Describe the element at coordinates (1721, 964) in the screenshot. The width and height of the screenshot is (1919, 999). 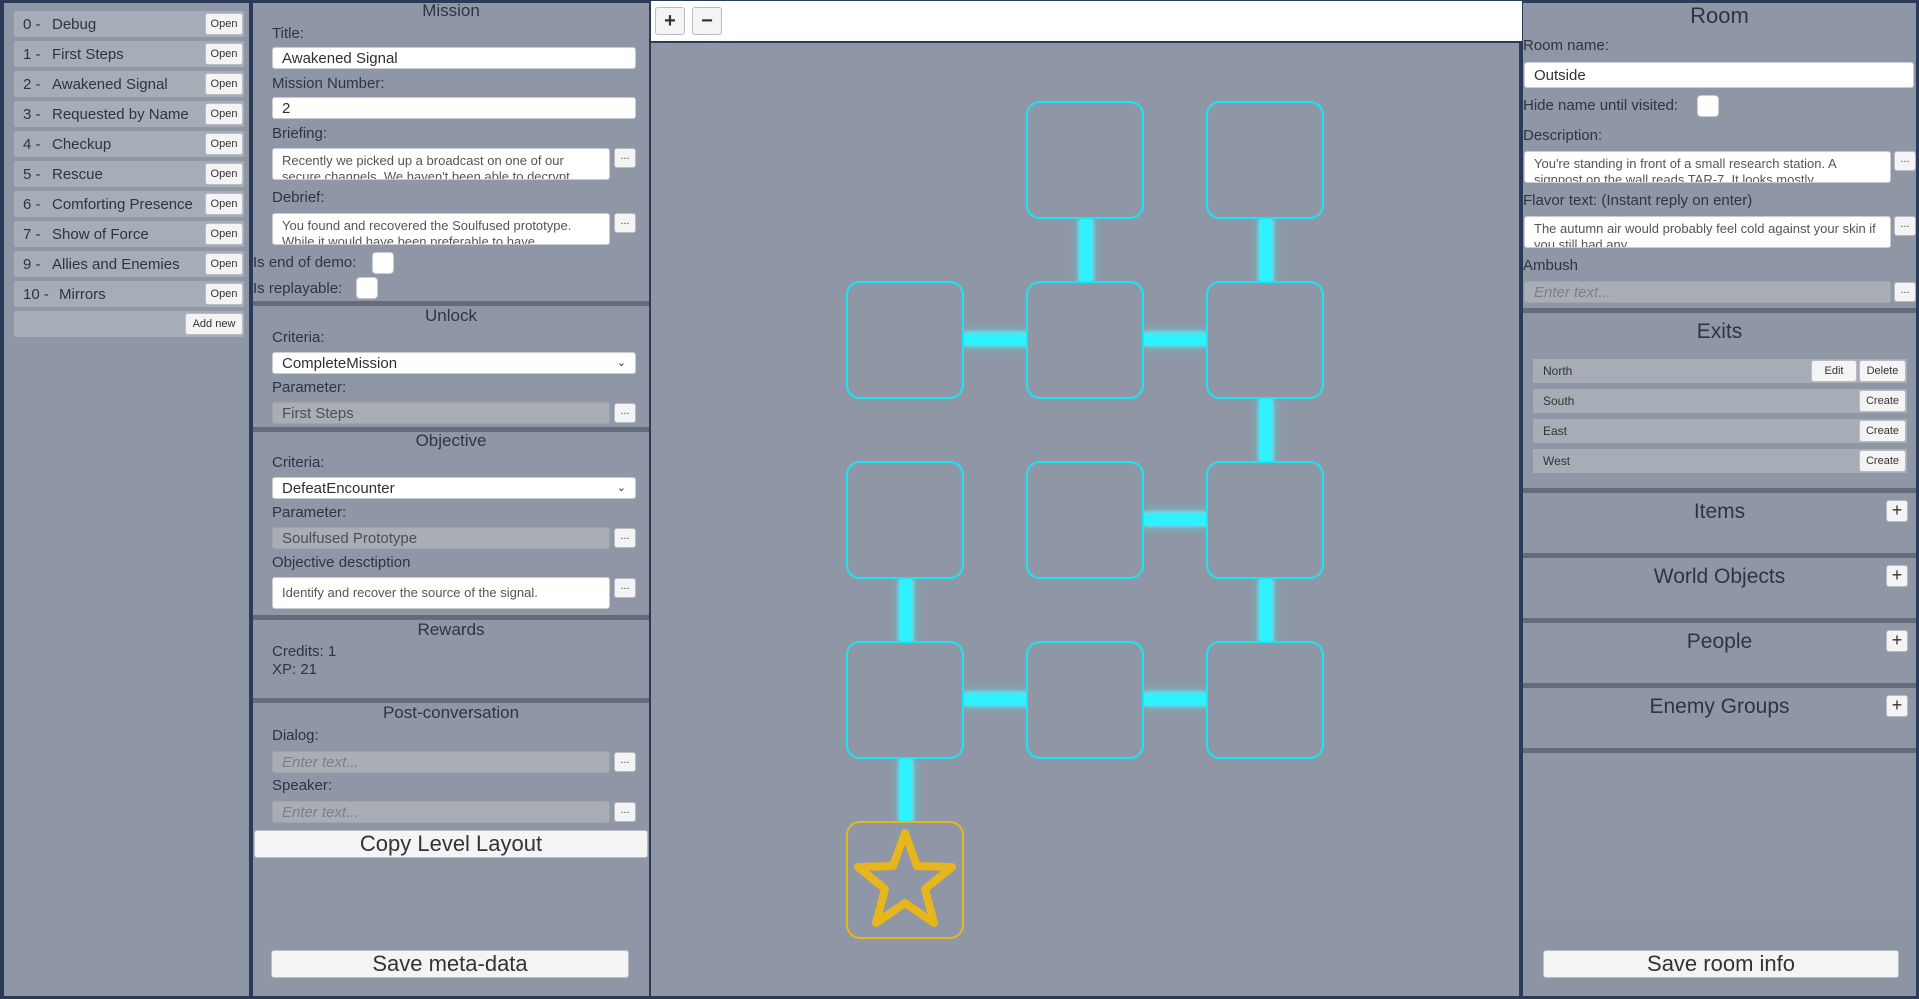
I see `save-room-info-button: Save room info` at that location.